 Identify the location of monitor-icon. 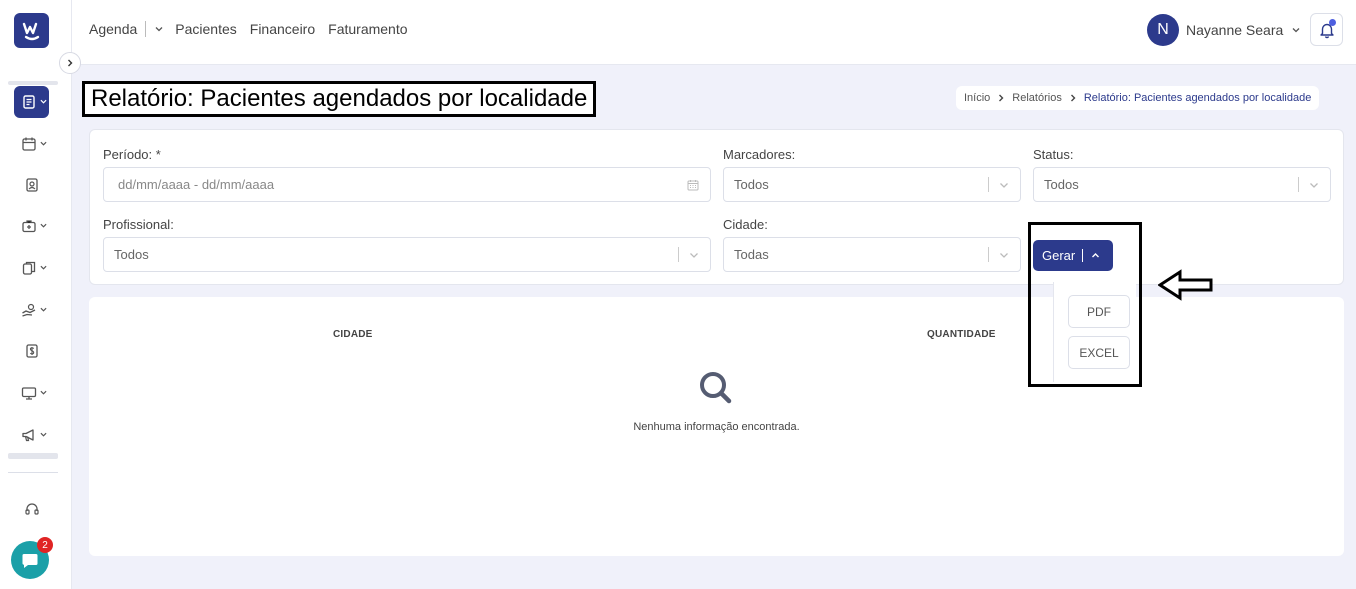
(28, 393).